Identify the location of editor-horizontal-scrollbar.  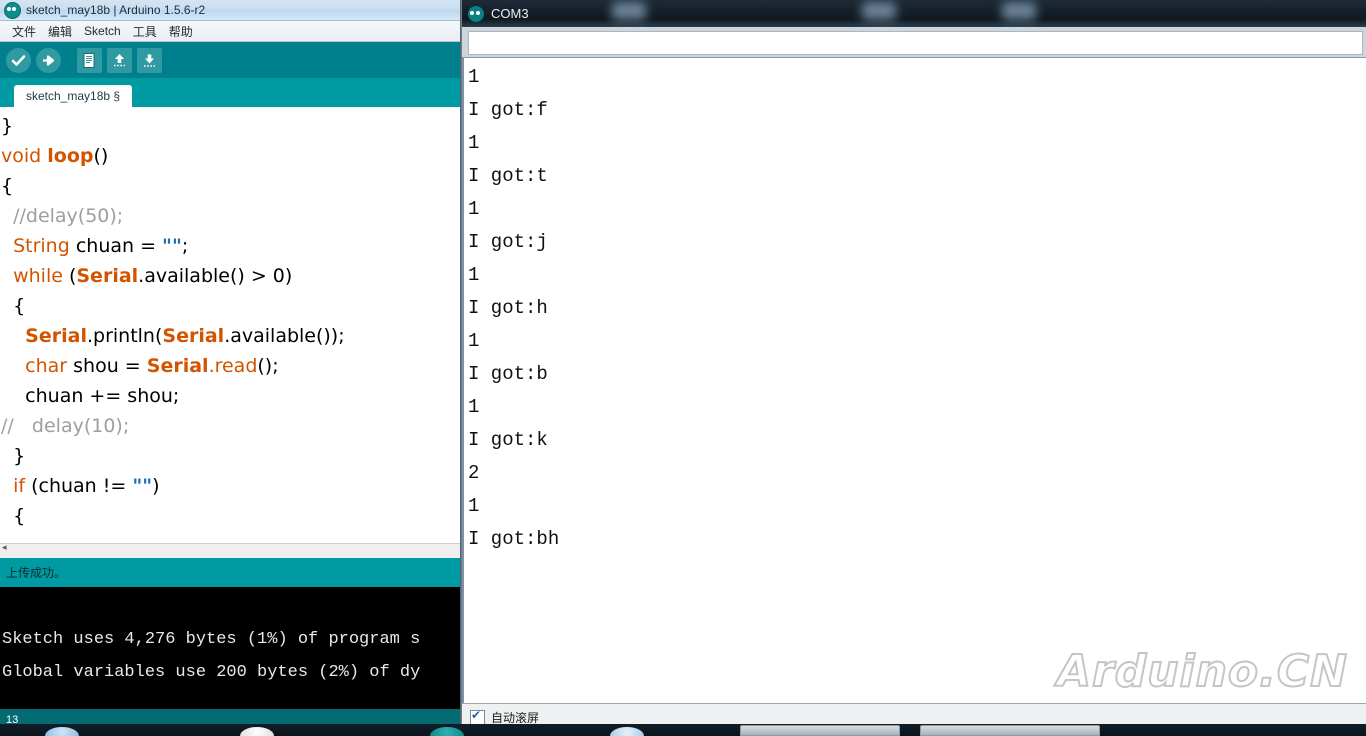
(230, 550).